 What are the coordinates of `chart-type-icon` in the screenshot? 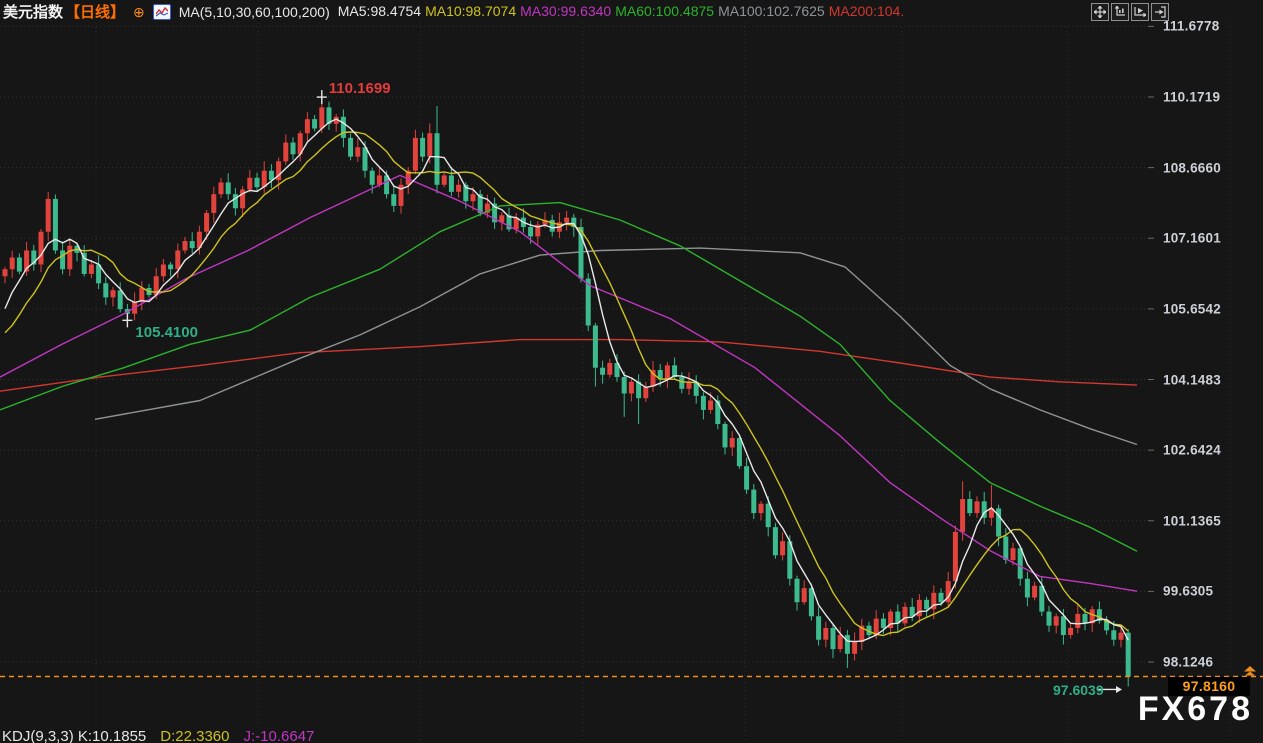 It's located at (161, 11).